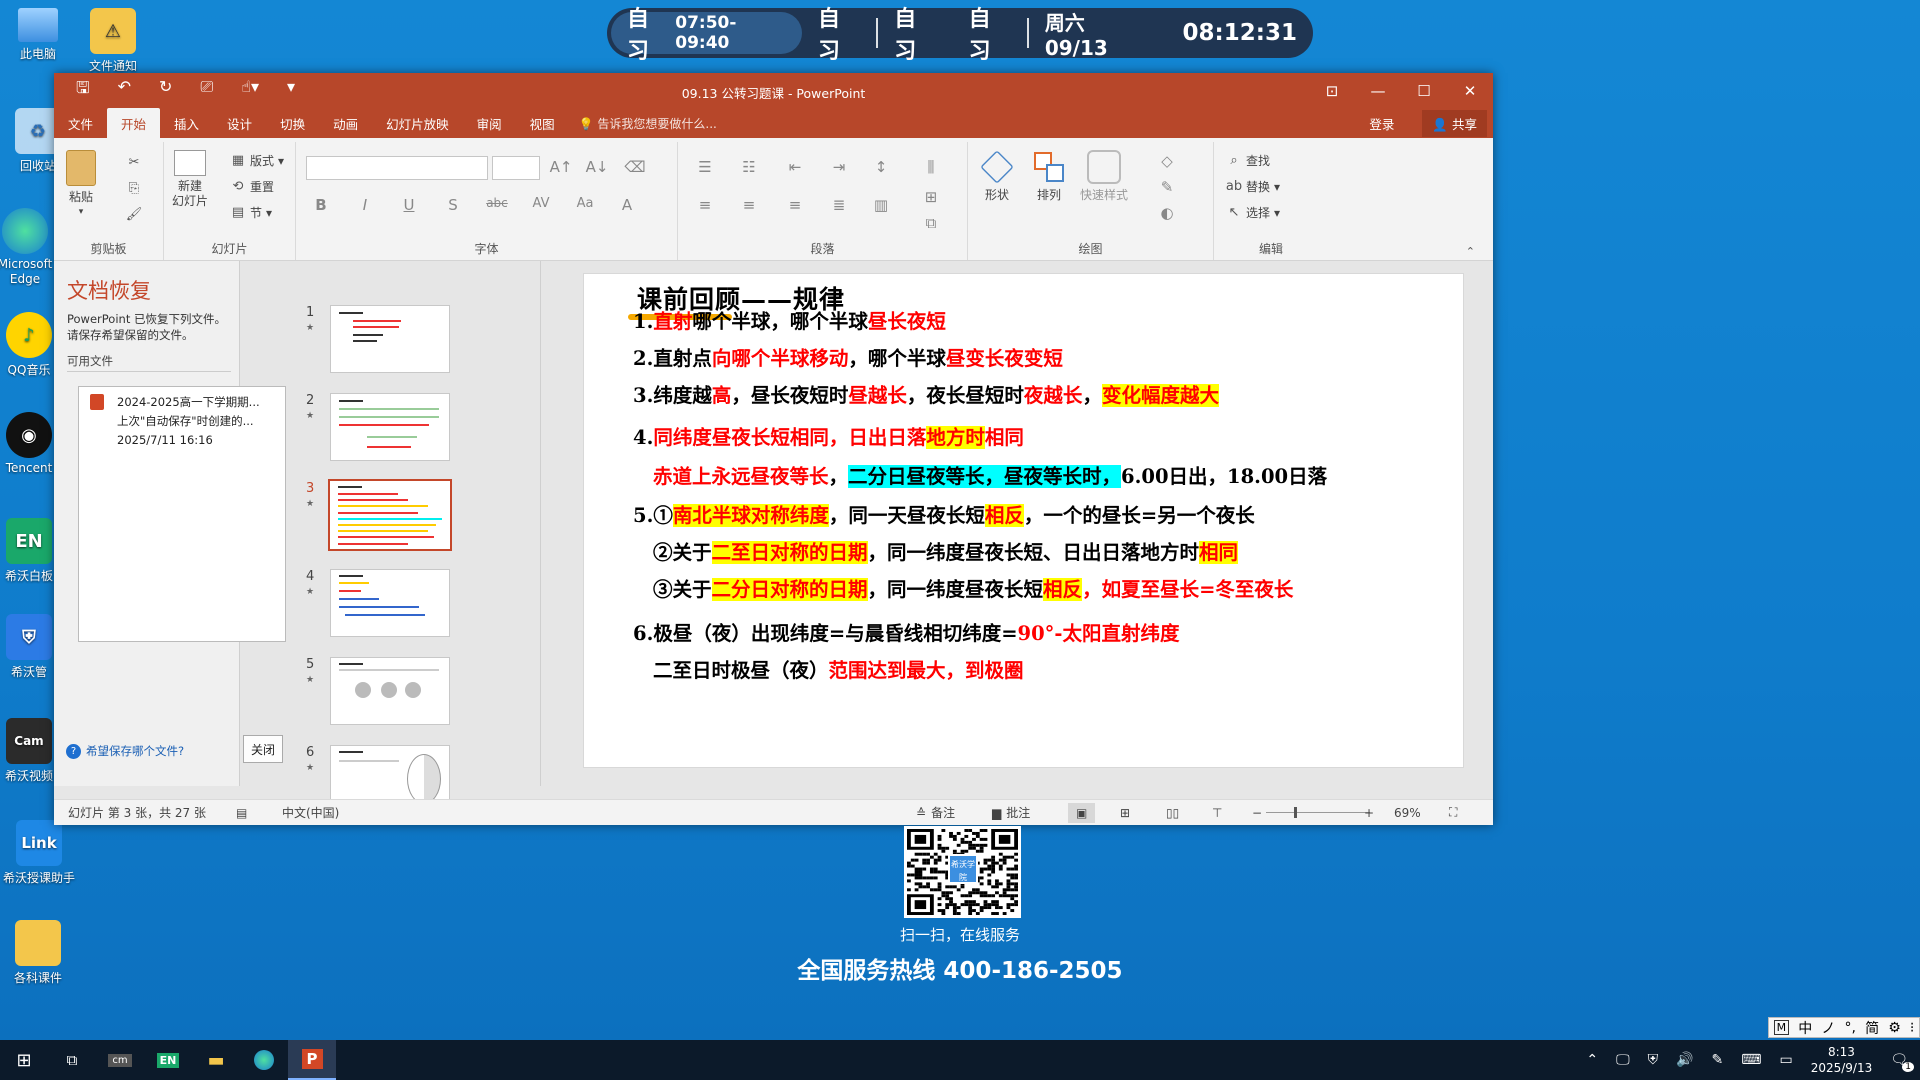 Image resolution: width=1920 pixels, height=1080 pixels. Describe the element at coordinates (124, 90) in the screenshot. I see `undo-icon: ↶` at that location.